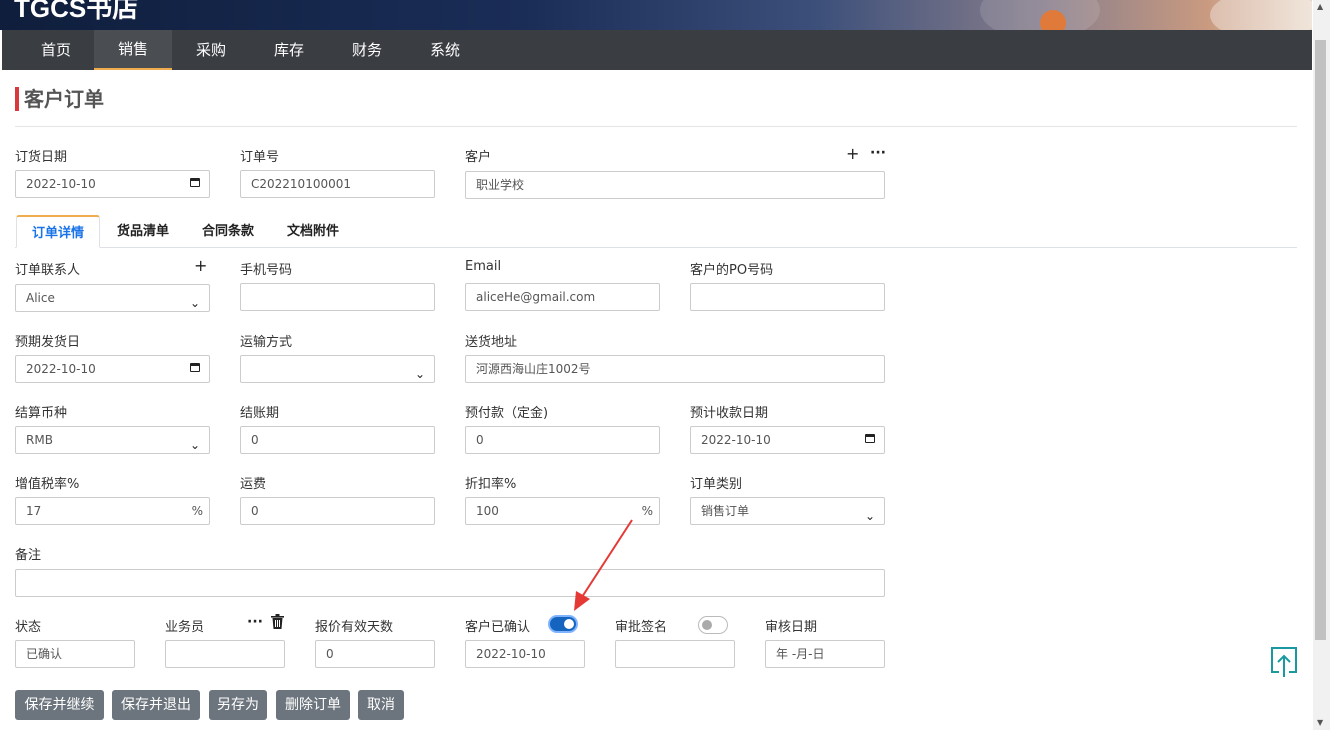  What do you see at coordinates (675, 369) in the screenshot?
I see `address-input: 河源西海山庄1002号` at bounding box center [675, 369].